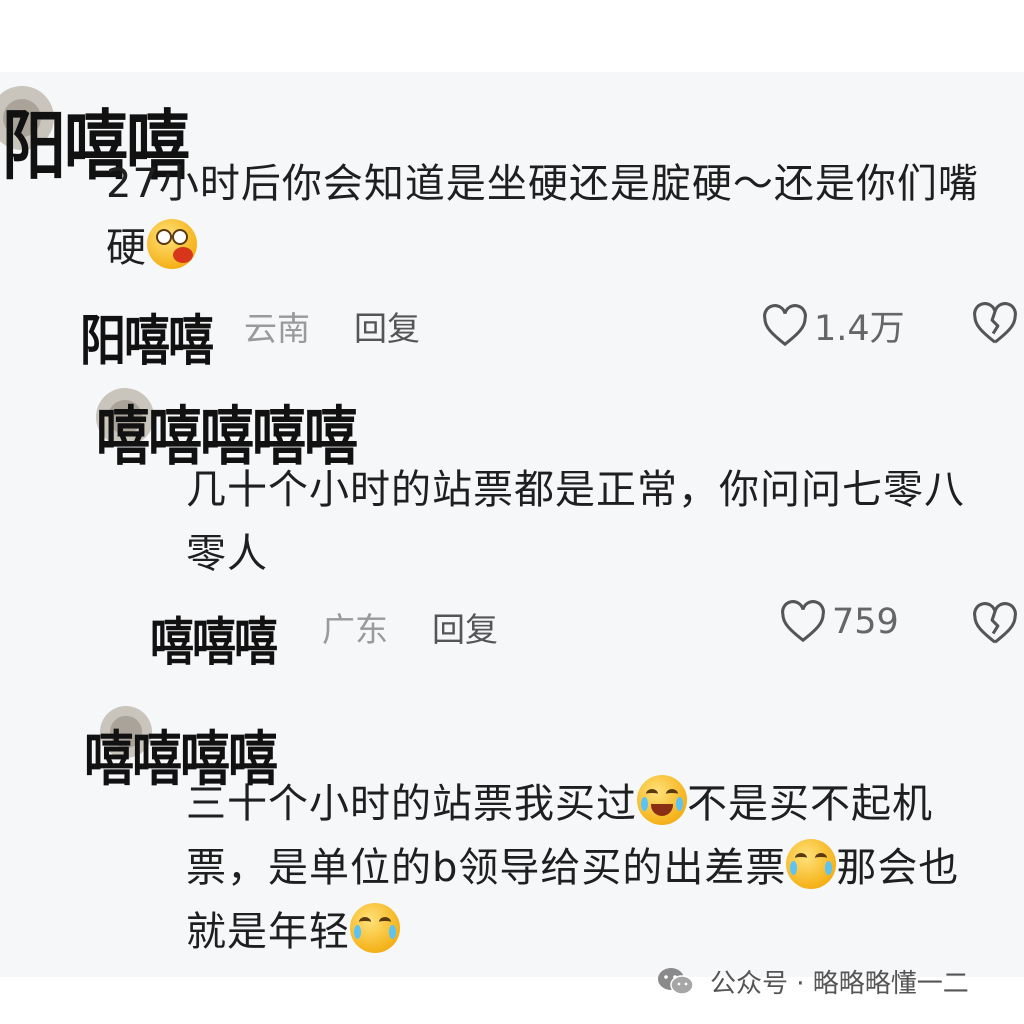 This screenshot has width=1024, height=1024. Describe the element at coordinates (126, 248) in the screenshot. I see `comment-text-line: 硬` at that location.